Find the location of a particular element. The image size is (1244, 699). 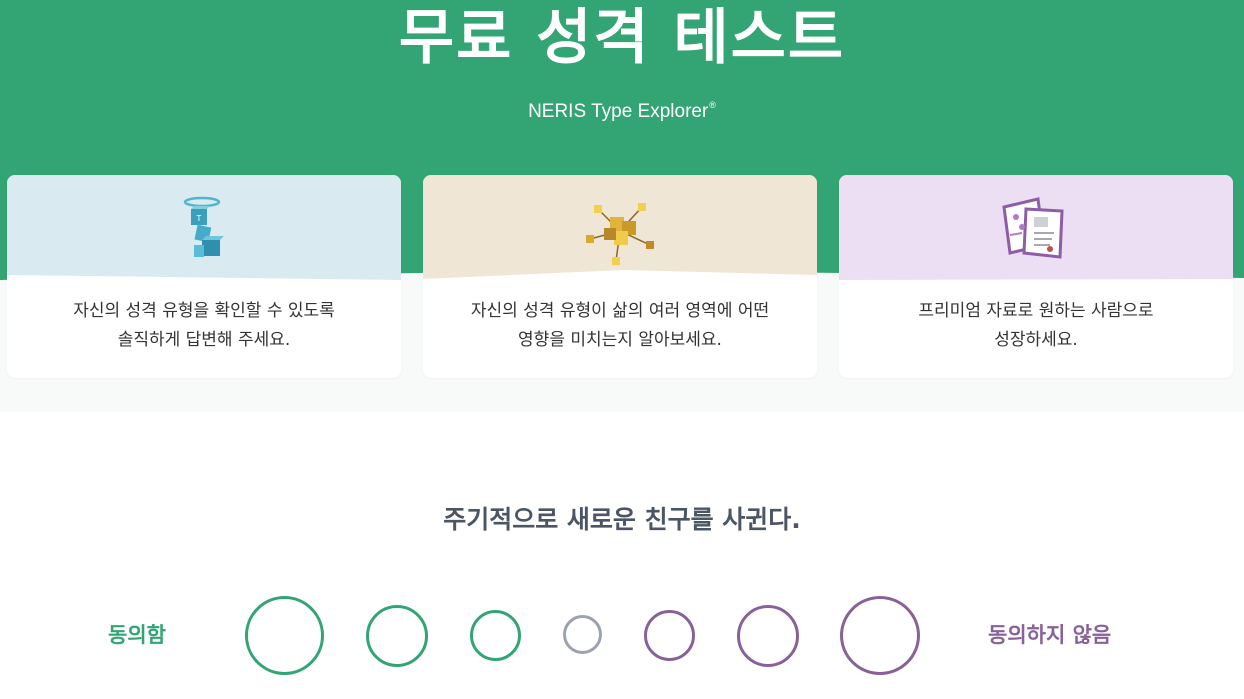

answer-agree is located at coordinates (397, 636).